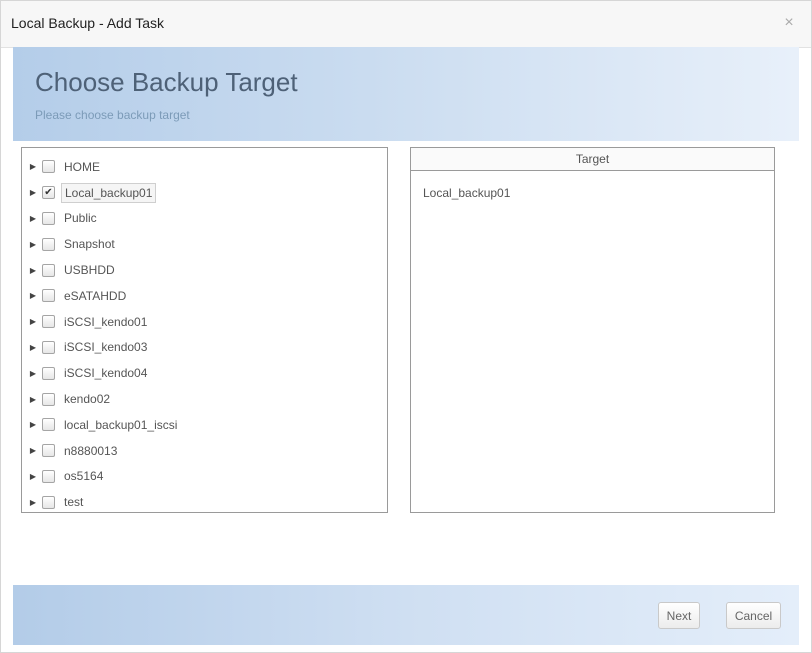 The height and width of the screenshot is (653, 812). What do you see at coordinates (406, 615) in the screenshot?
I see `footer-bar: Next Cancel` at bounding box center [406, 615].